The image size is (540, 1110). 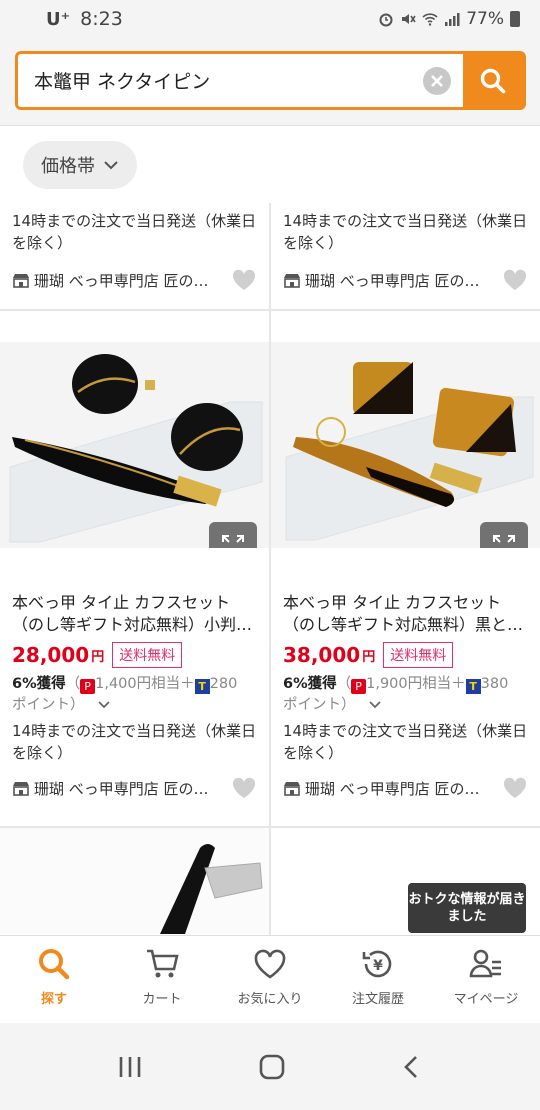 I want to click on back-icon, so click(x=412, y=1067).